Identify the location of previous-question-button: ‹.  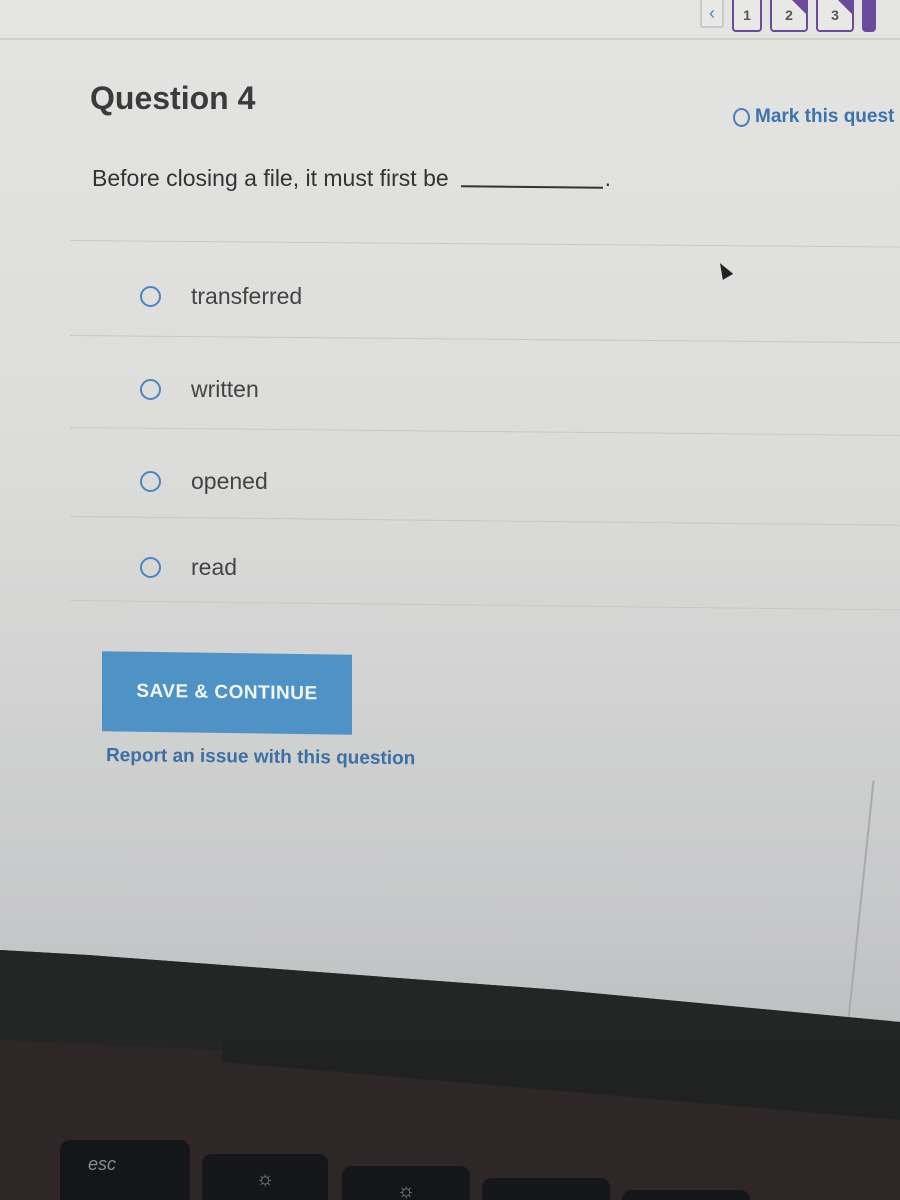
(712, 14).